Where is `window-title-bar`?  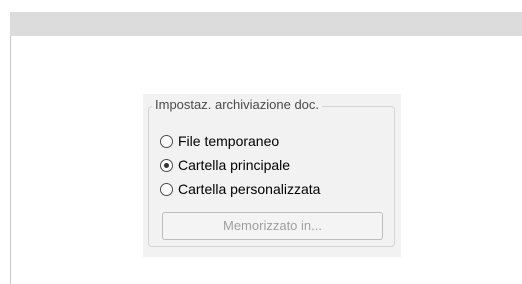
window-title-bar is located at coordinates (266, 24).